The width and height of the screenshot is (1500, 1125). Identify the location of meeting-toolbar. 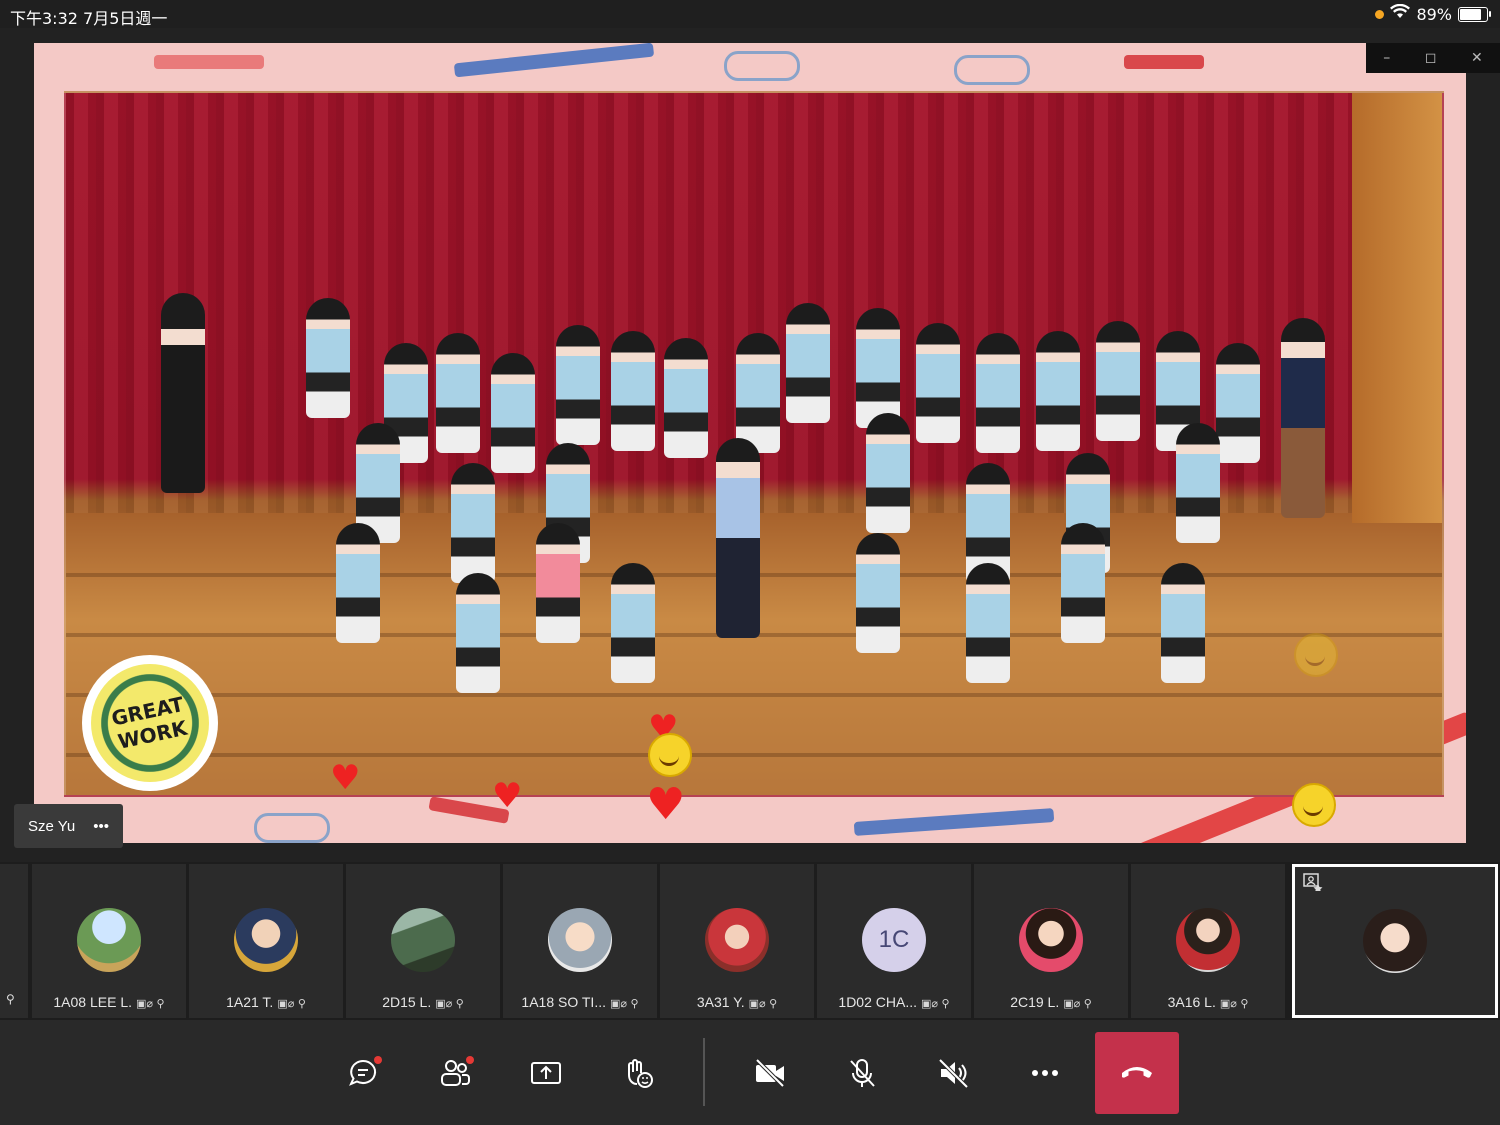
(750, 1072).